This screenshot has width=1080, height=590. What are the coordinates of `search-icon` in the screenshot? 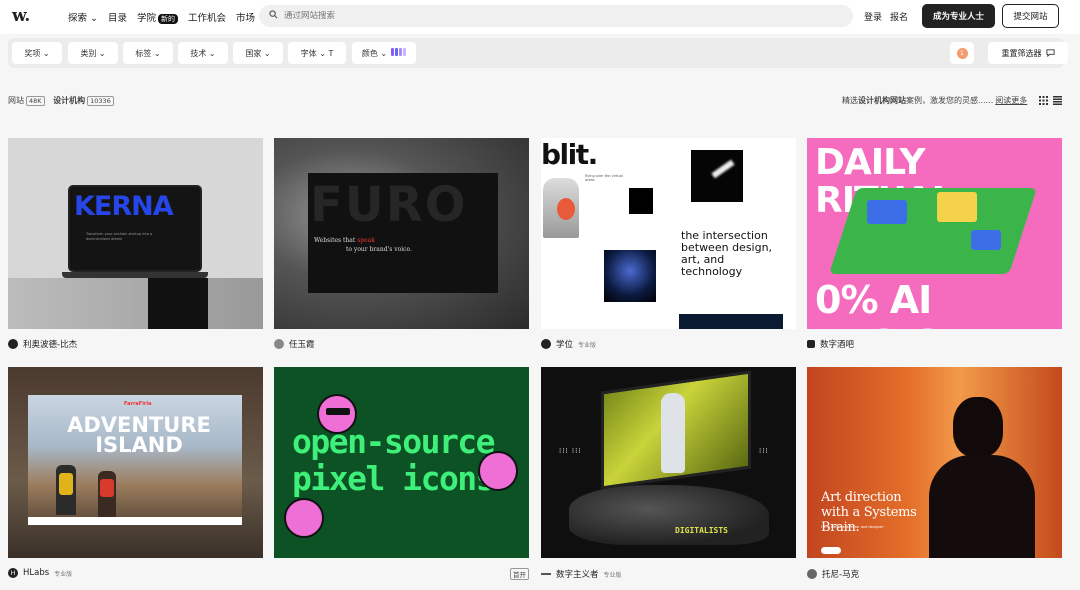 It's located at (273, 16).